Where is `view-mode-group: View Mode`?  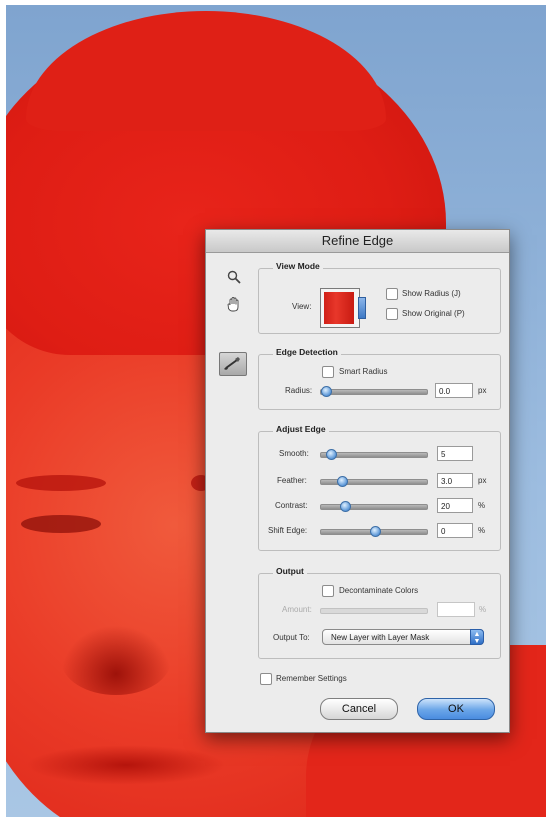 view-mode-group: View Mode is located at coordinates (379, 297).